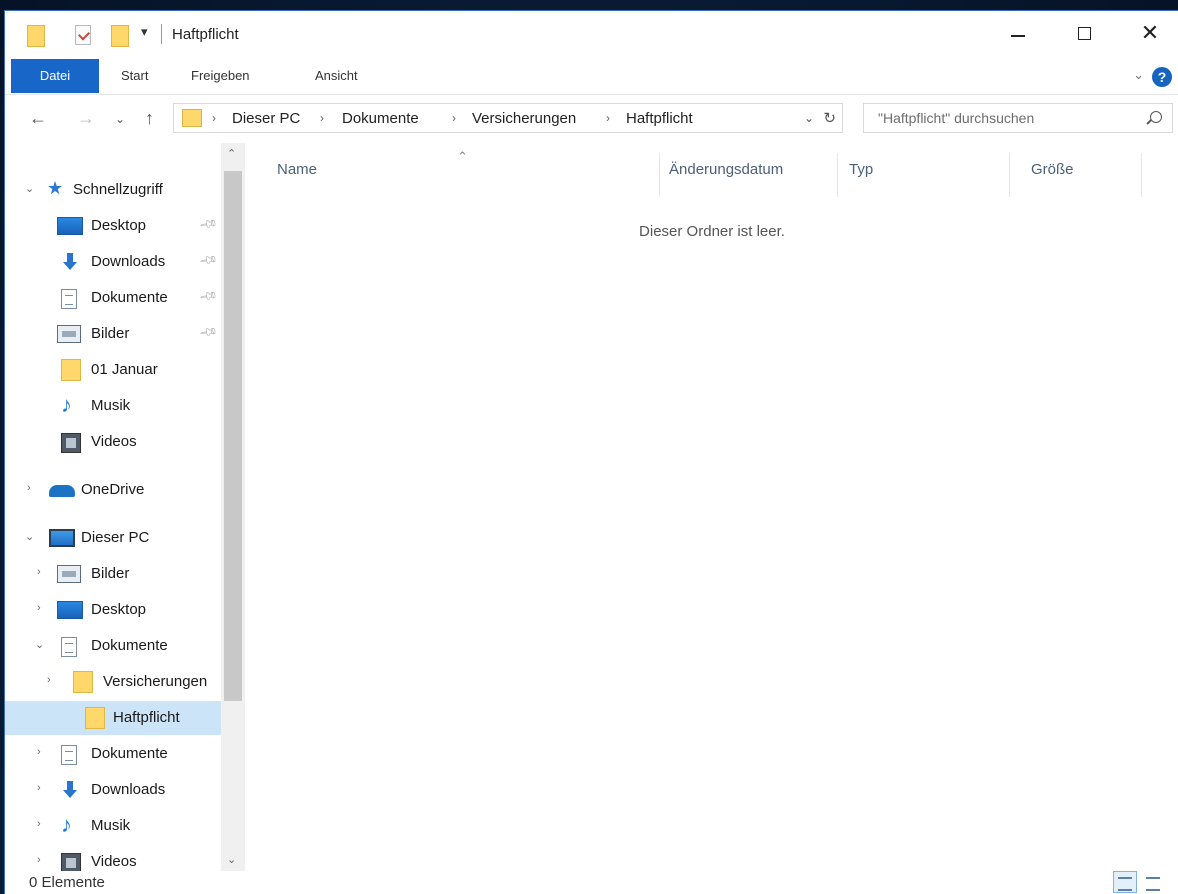 This screenshot has width=1178, height=894. I want to click on nav-scrollbar: ⌃ ⌄, so click(233, 507).